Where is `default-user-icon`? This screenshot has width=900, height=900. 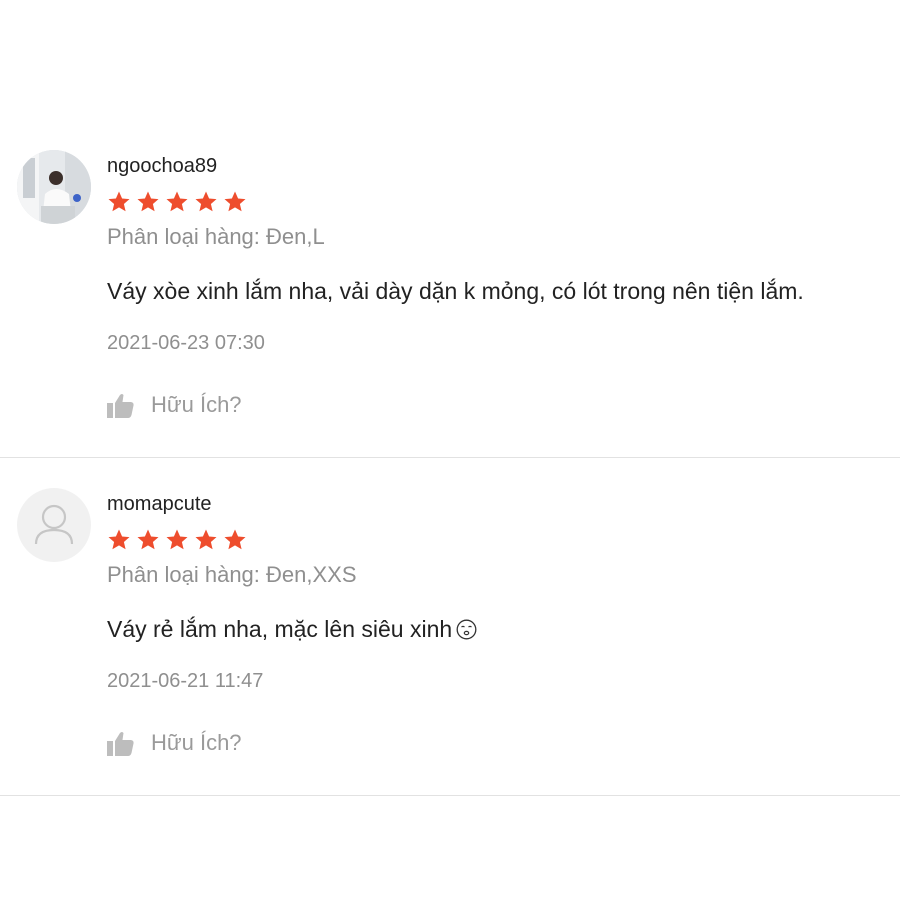 default-user-icon is located at coordinates (54, 524).